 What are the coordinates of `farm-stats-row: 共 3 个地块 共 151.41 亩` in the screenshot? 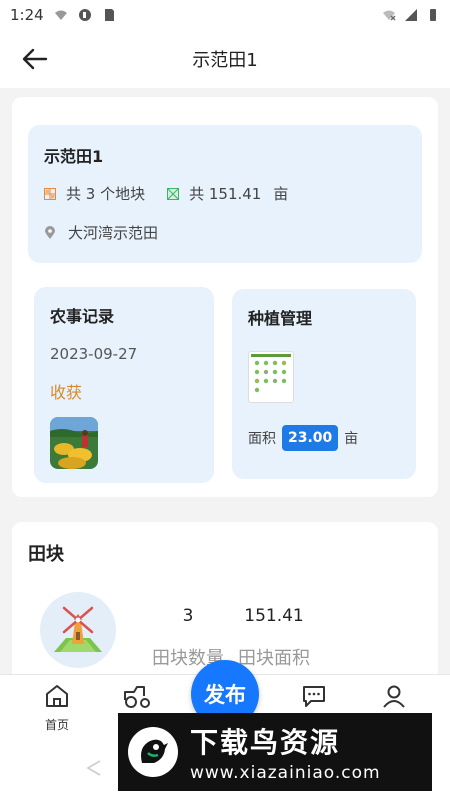 It's located at (225, 193).